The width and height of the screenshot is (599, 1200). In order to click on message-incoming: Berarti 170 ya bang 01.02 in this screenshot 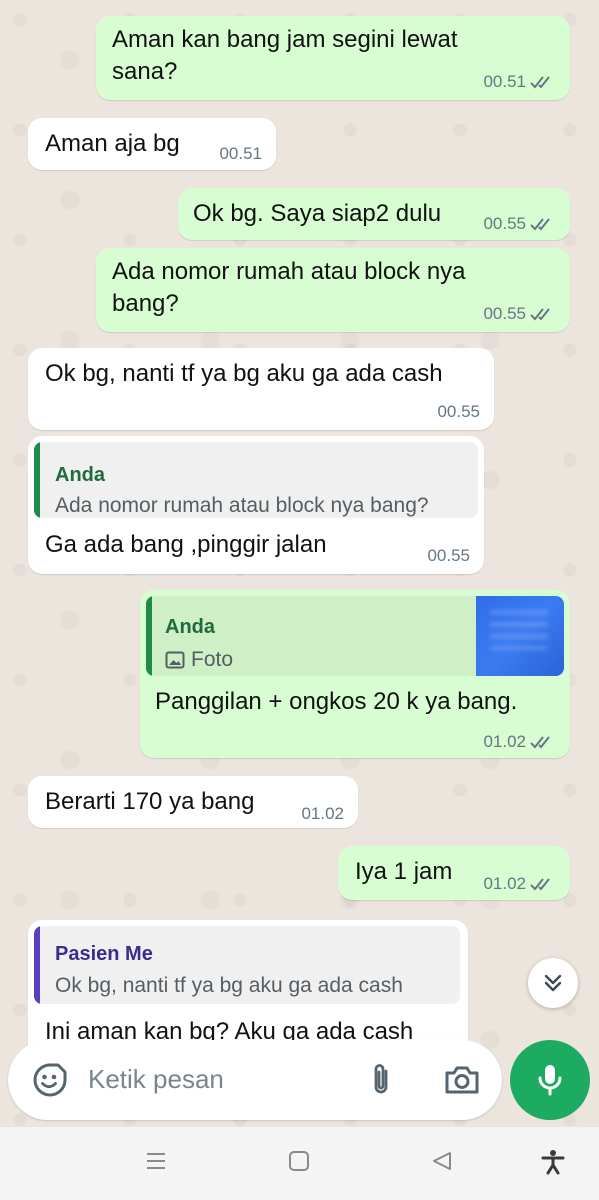, I will do `click(193, 802)`.